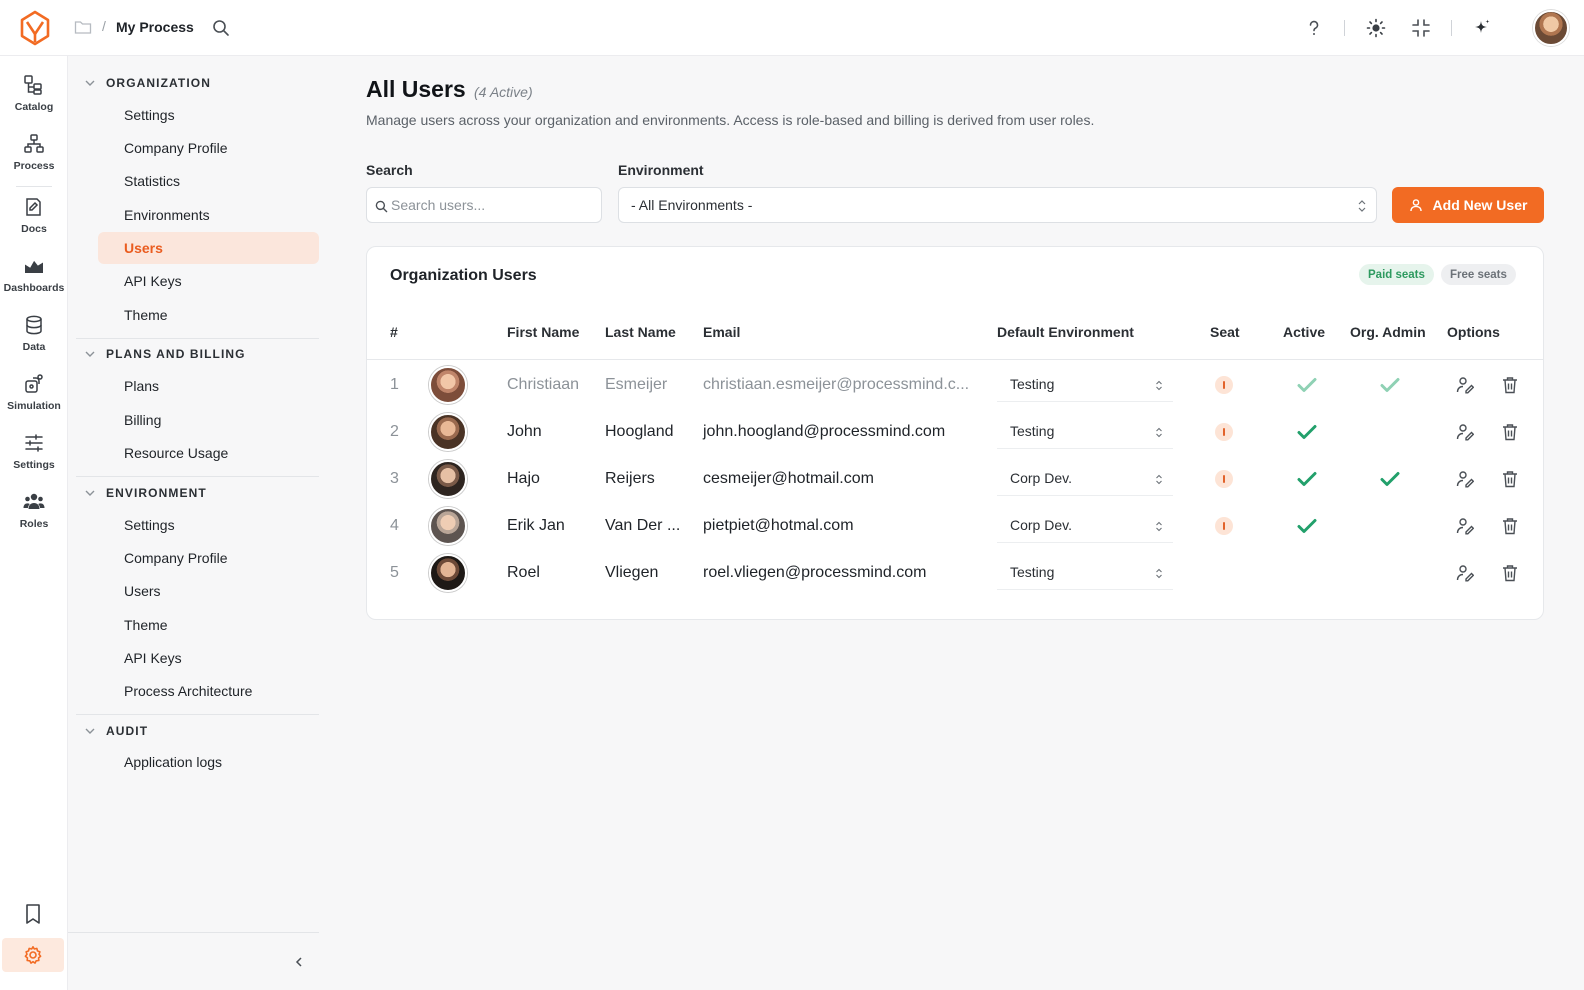 This screenshot has width=1584, height=990. I want to click on column-header-index: #, so click(394, 332).